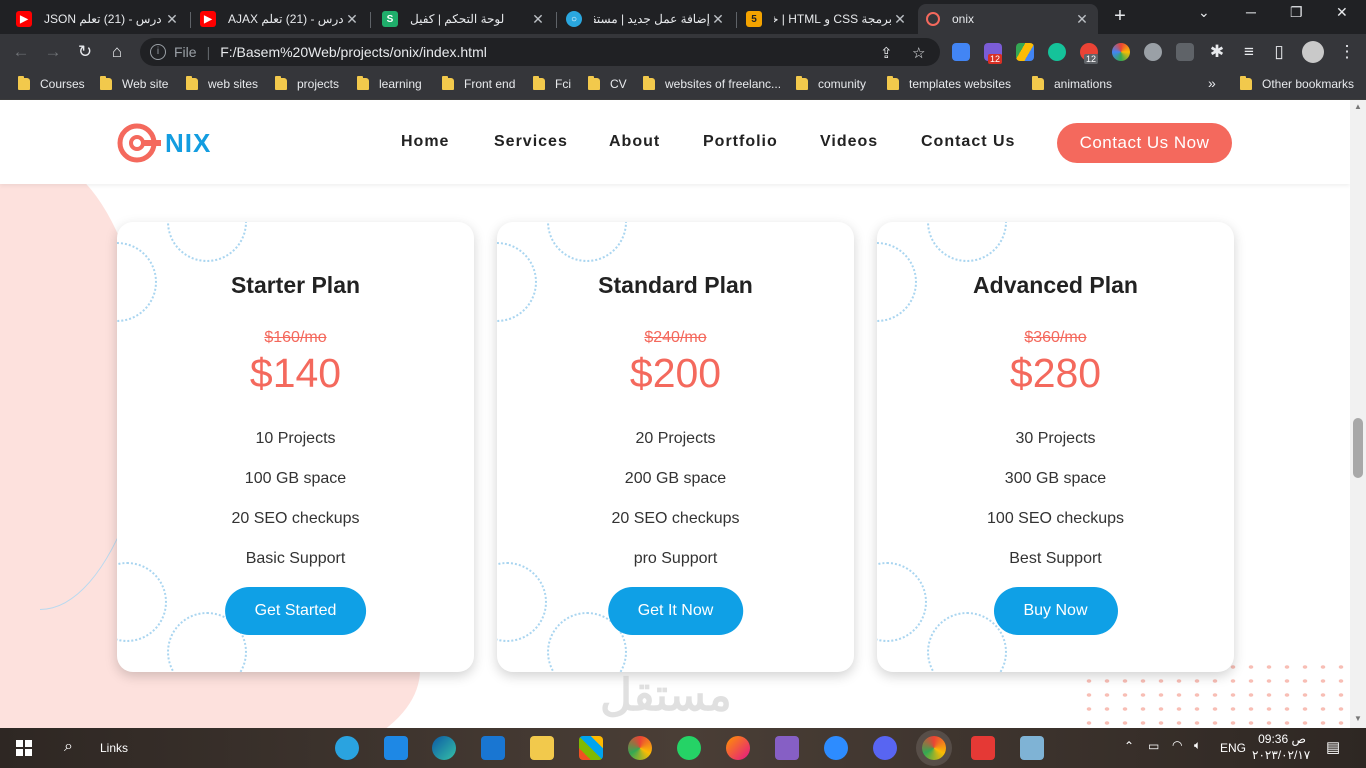 The image size is (1366, 768). What do you see at coordinates (1279, 52) in the screenshot?
I see `side-panel-icon: ▯` at bounding box center [1279, 52].